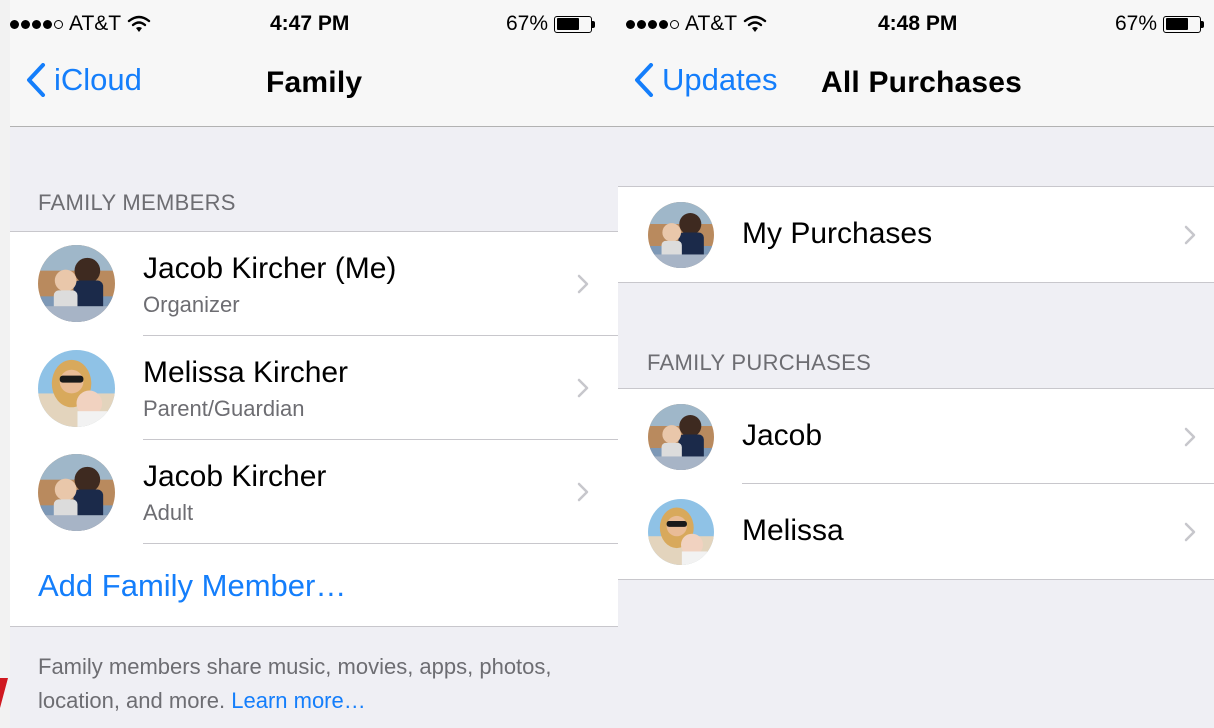  I want to click on purchases-row-melissa: Melissa, so click(916, 531).